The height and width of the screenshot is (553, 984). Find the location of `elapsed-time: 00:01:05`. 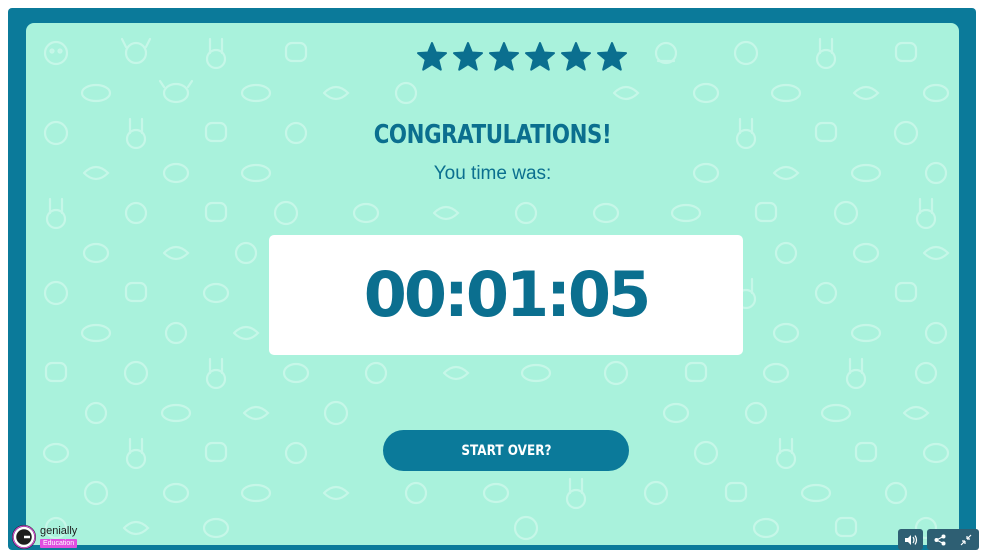

elapsed-time: 00:01:05 is located at coordinates (507, 294).